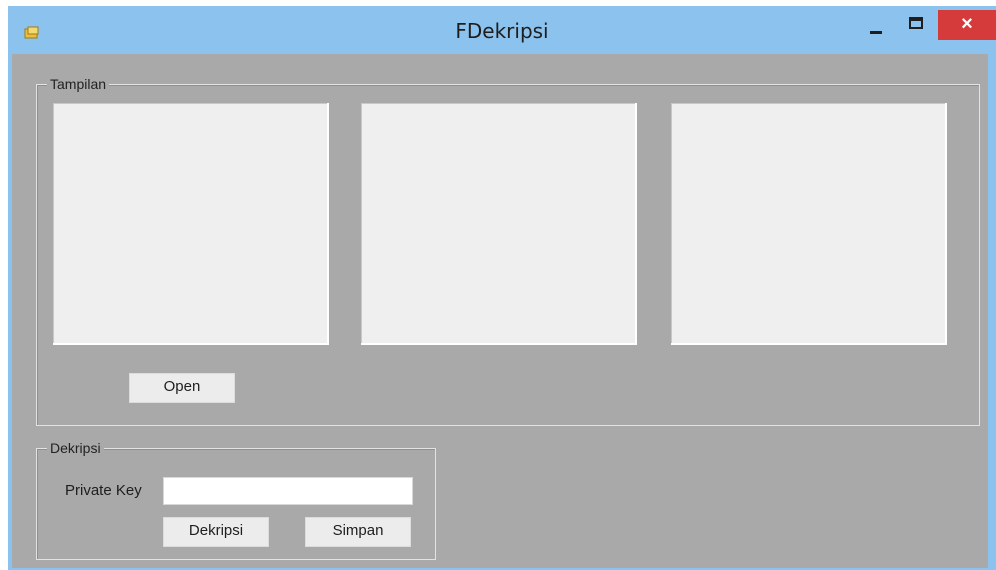  Describe the element at coordinates (75, 448) in the screenshot. I see `dekripsi-group-label: Dekripsi` at that location.